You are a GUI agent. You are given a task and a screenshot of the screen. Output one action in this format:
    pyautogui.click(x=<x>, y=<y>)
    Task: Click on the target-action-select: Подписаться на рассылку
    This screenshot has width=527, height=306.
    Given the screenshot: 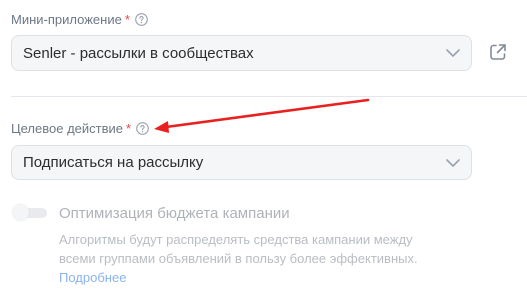 What is the action you would take?
    pyautogui.click(x=241, y=162)
    